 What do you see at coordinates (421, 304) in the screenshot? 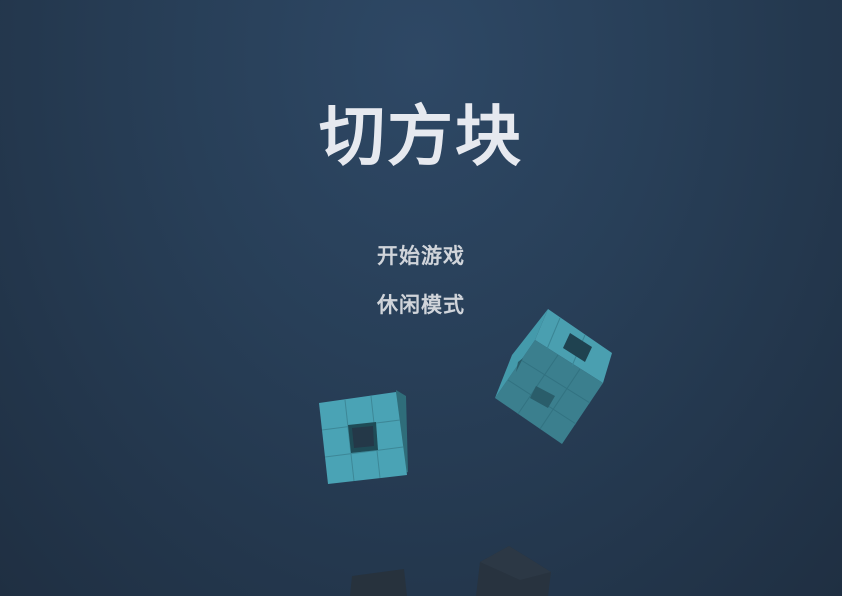
I see `casual-mode-button: 休闲模式` at bounding box center [421, 304].